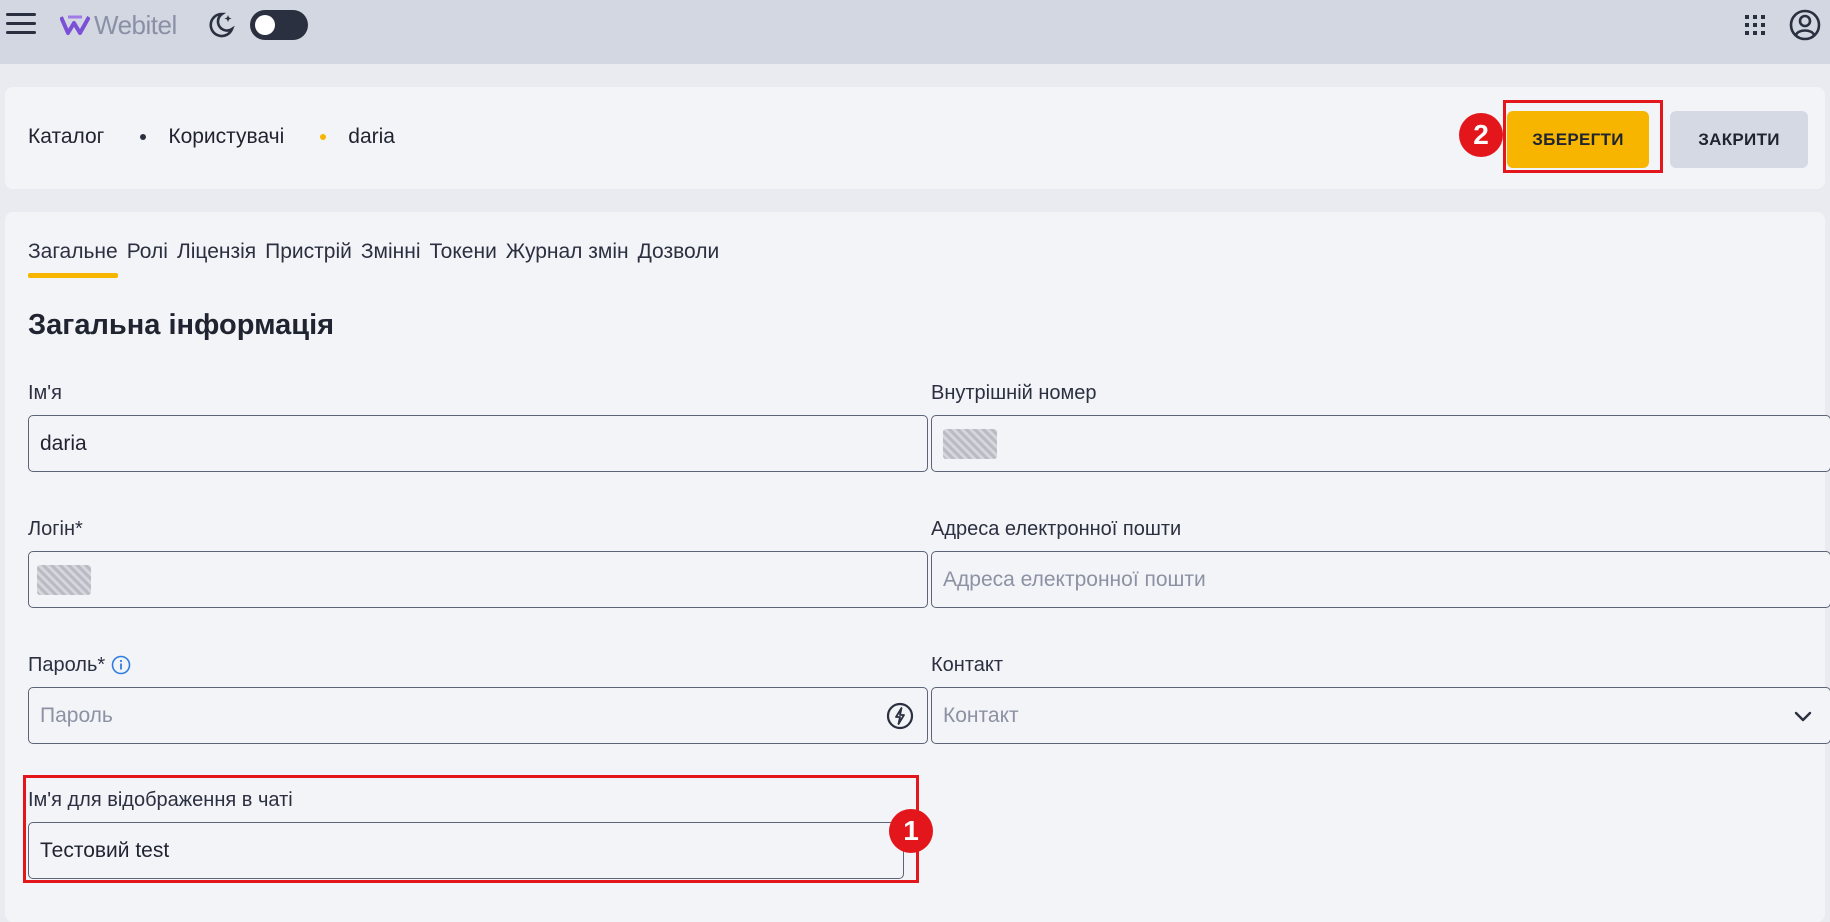 This screenshot has width=1830, height=922. Describe the element at coordinates (1380, 443) in the screenshot. I see `extension-input` at that location.